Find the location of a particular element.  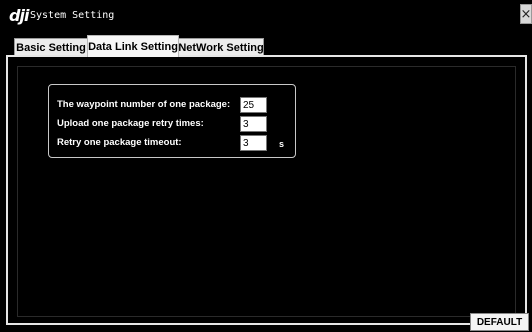

timeout-unit: s is located at coordinates (282, 144).